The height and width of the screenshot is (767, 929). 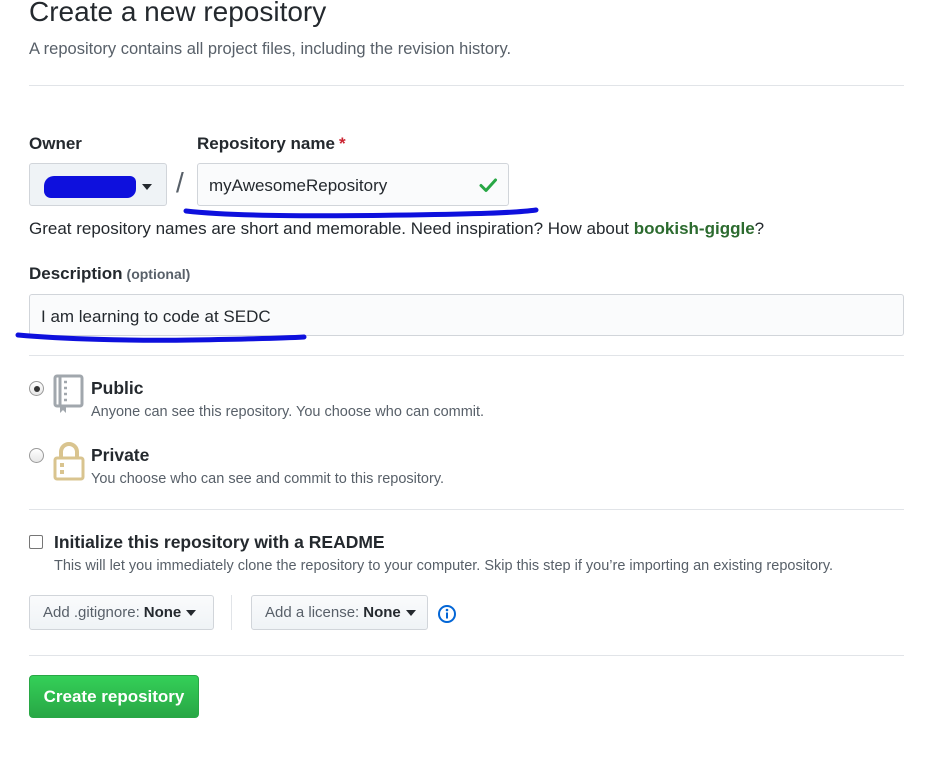 I want to click on owner-redaction-scribble, so click(x=90, y=187).